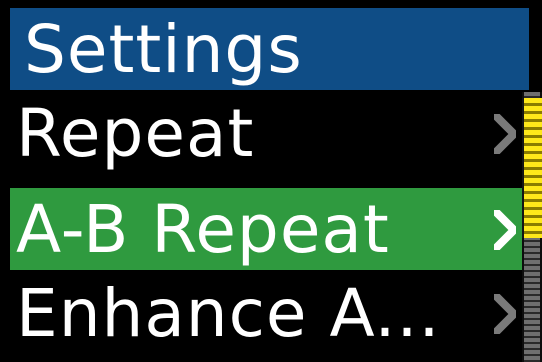  Describe the element at coordinates (532, 168) in the screenshot. I see `scrollbar-thumb` at that location.